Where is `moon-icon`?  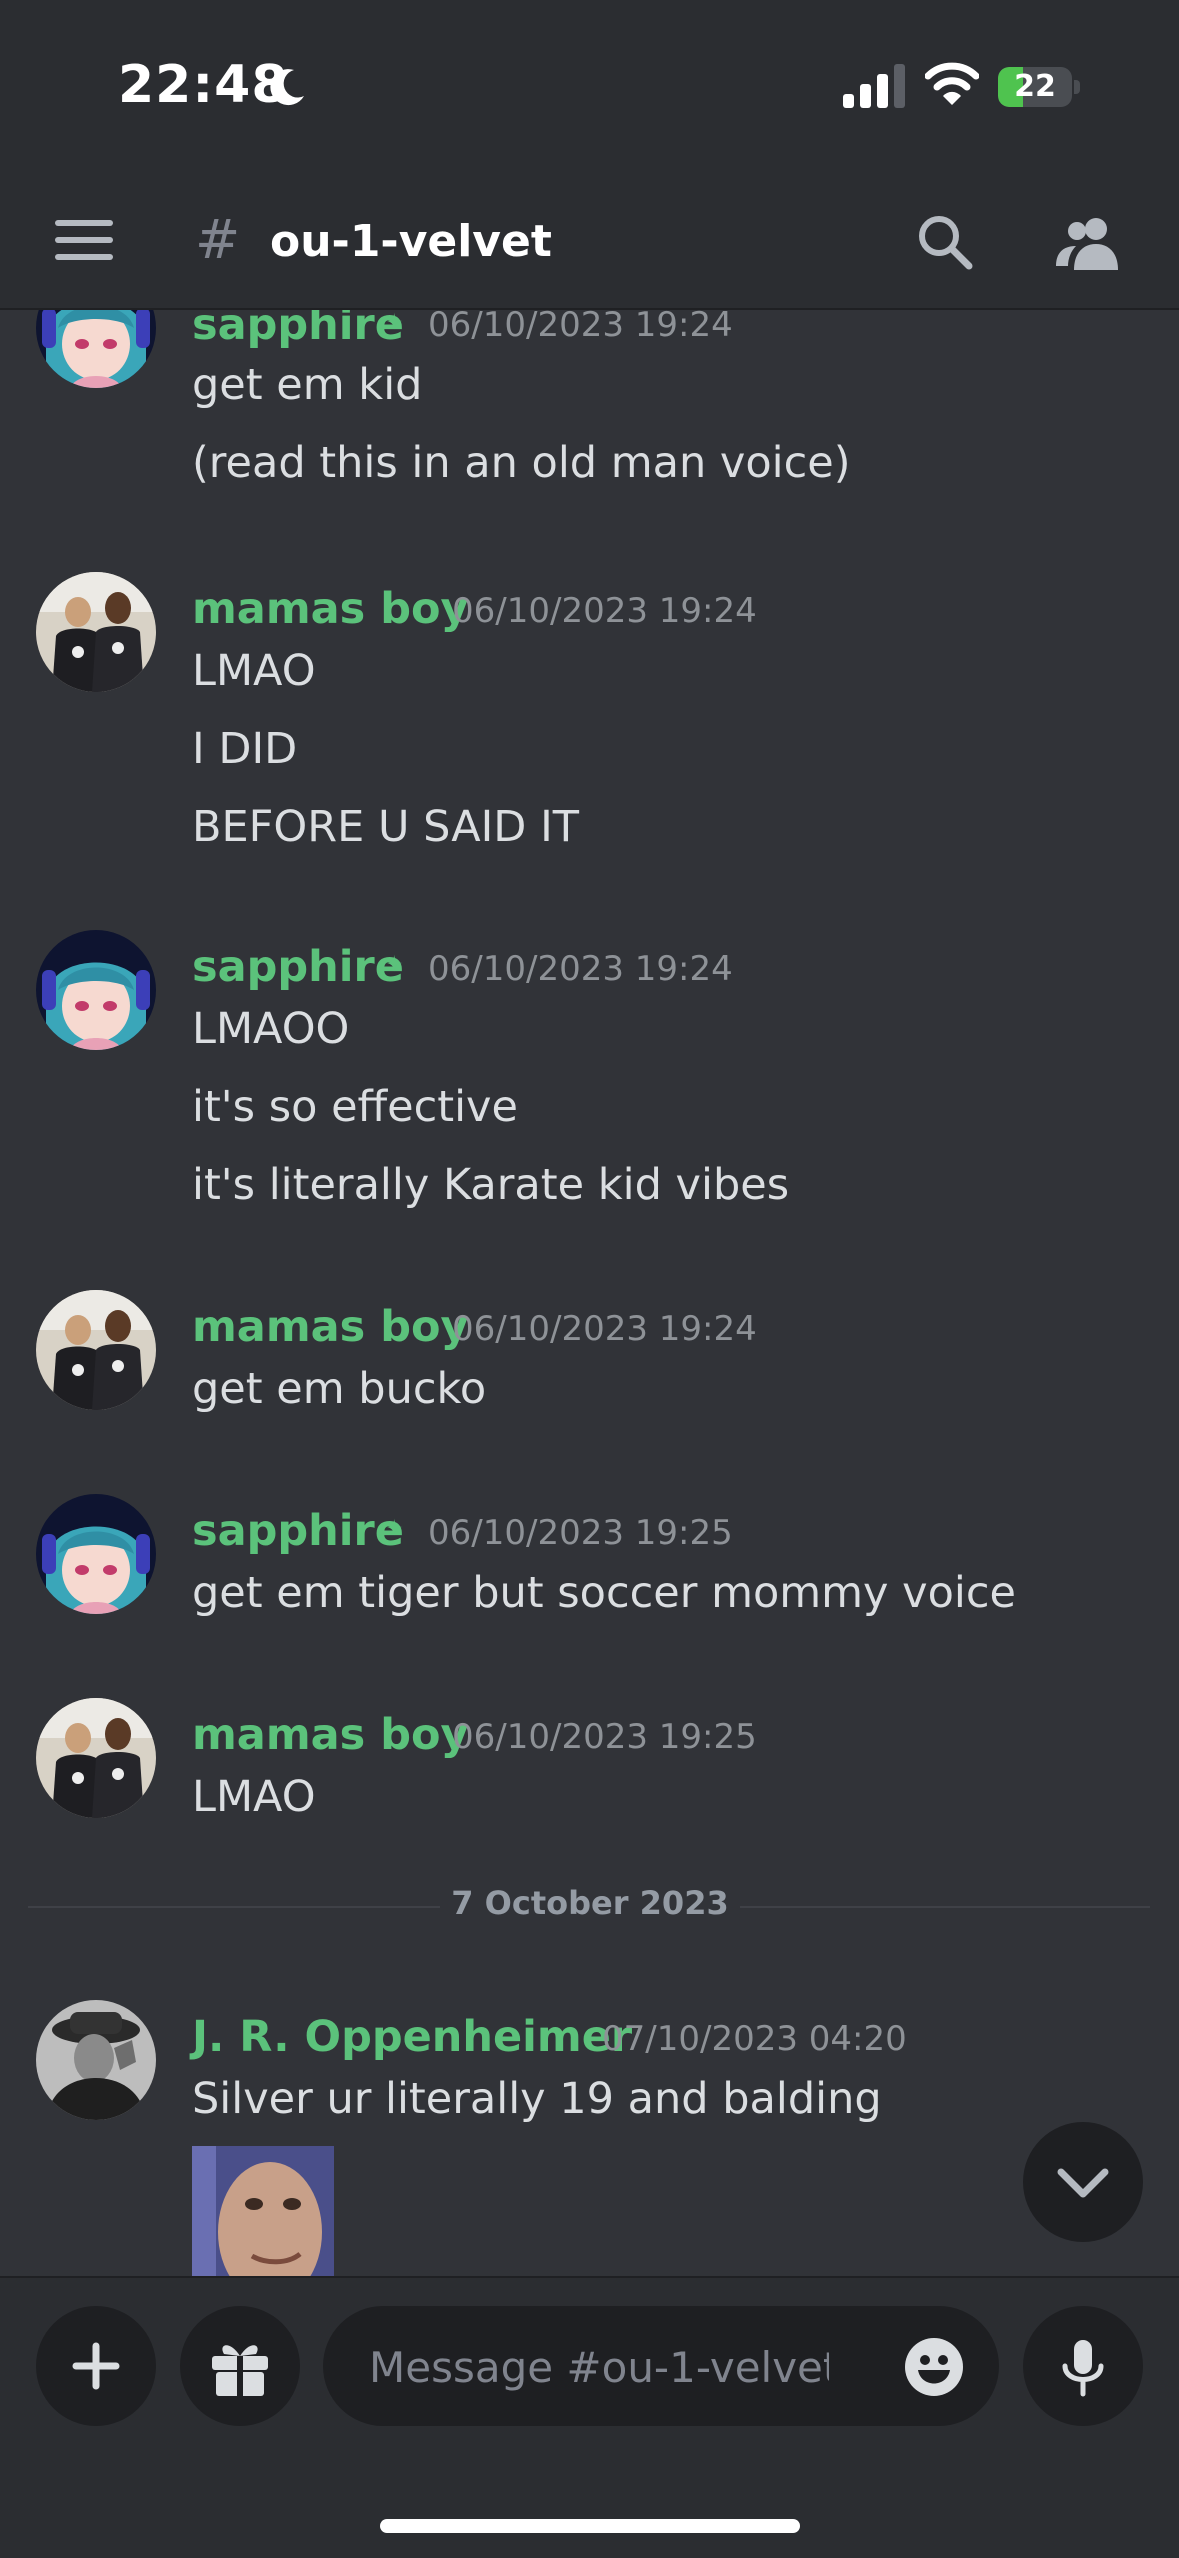
moon-icon is located at coordinates (287, 87).